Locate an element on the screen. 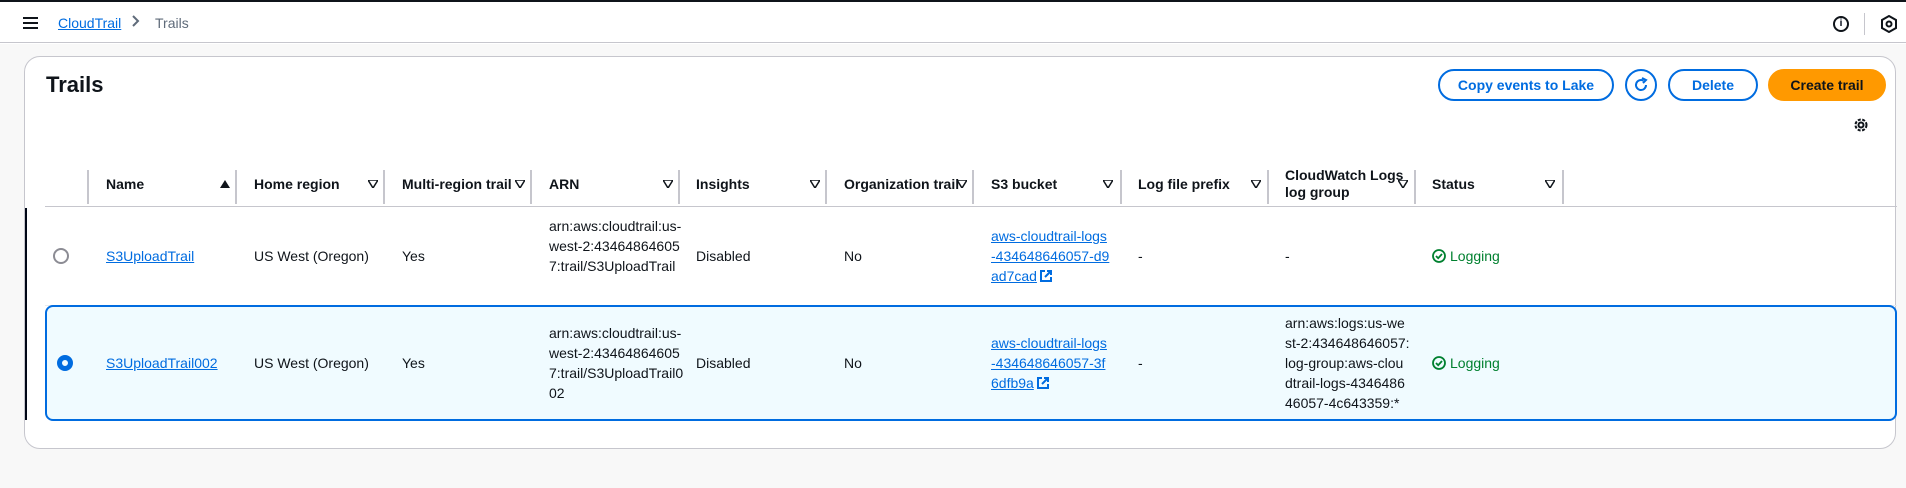 This screenshot has height=488, width=1906. table-preferences-gear-icon is located at coordinates (1861, 125).